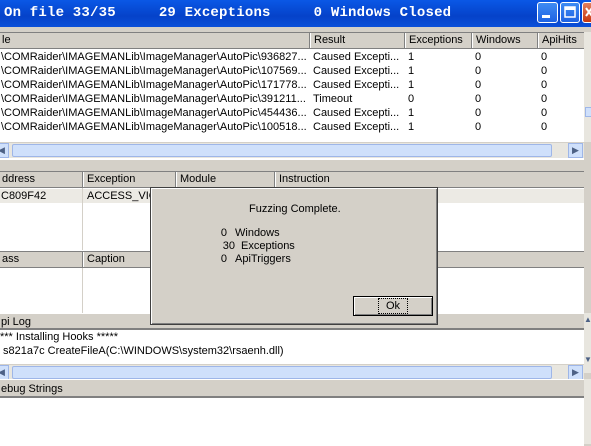 Image resolution: width=591 pixels, height=446 pixels. Describe the element at coordinates (295, 209) in the screenshot. I see `dialog-title: Fuzzing Complete.` at that location.